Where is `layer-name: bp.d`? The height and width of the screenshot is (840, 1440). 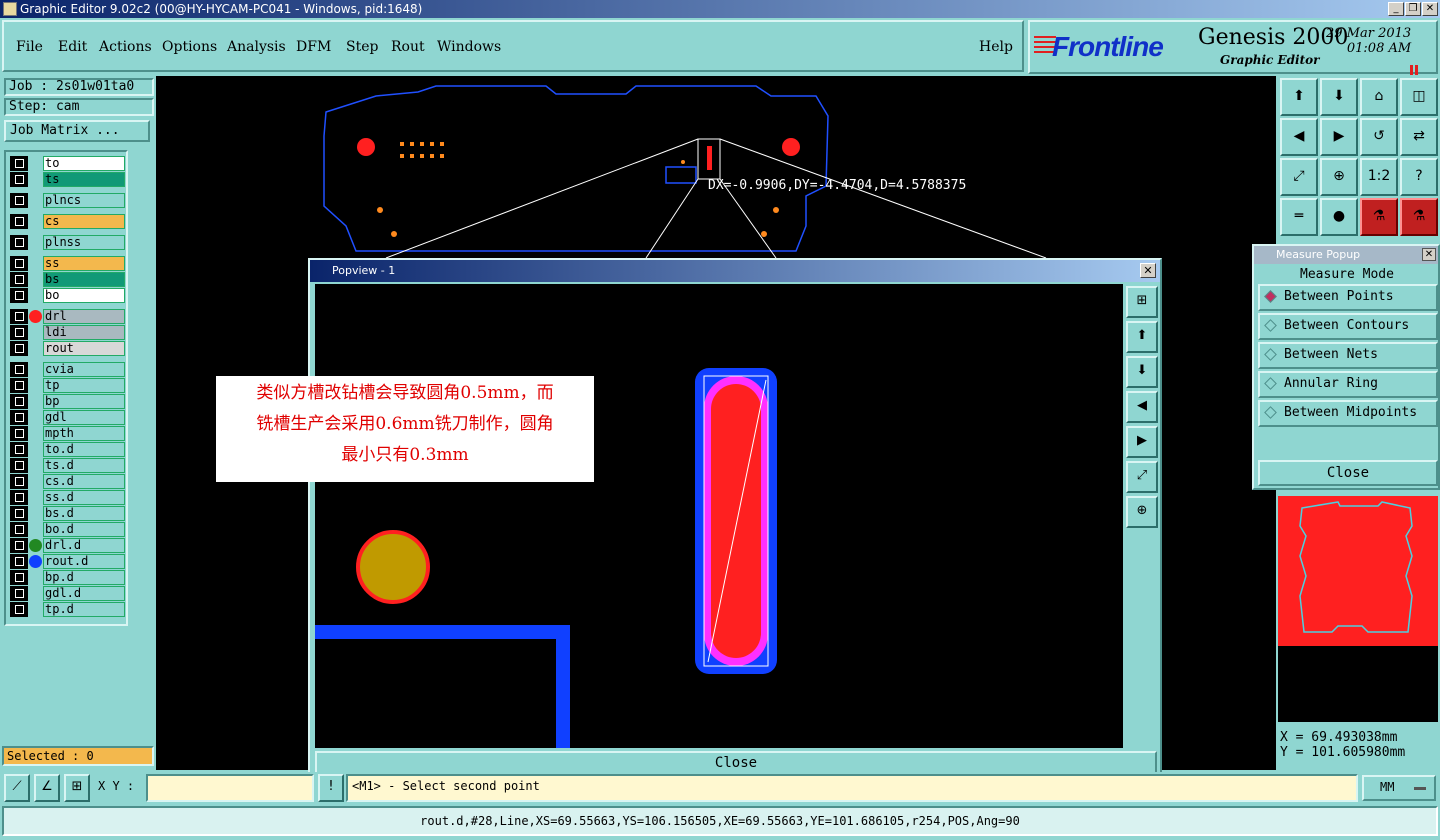 layer-name: bp.d is located at coordinates (84, 577).